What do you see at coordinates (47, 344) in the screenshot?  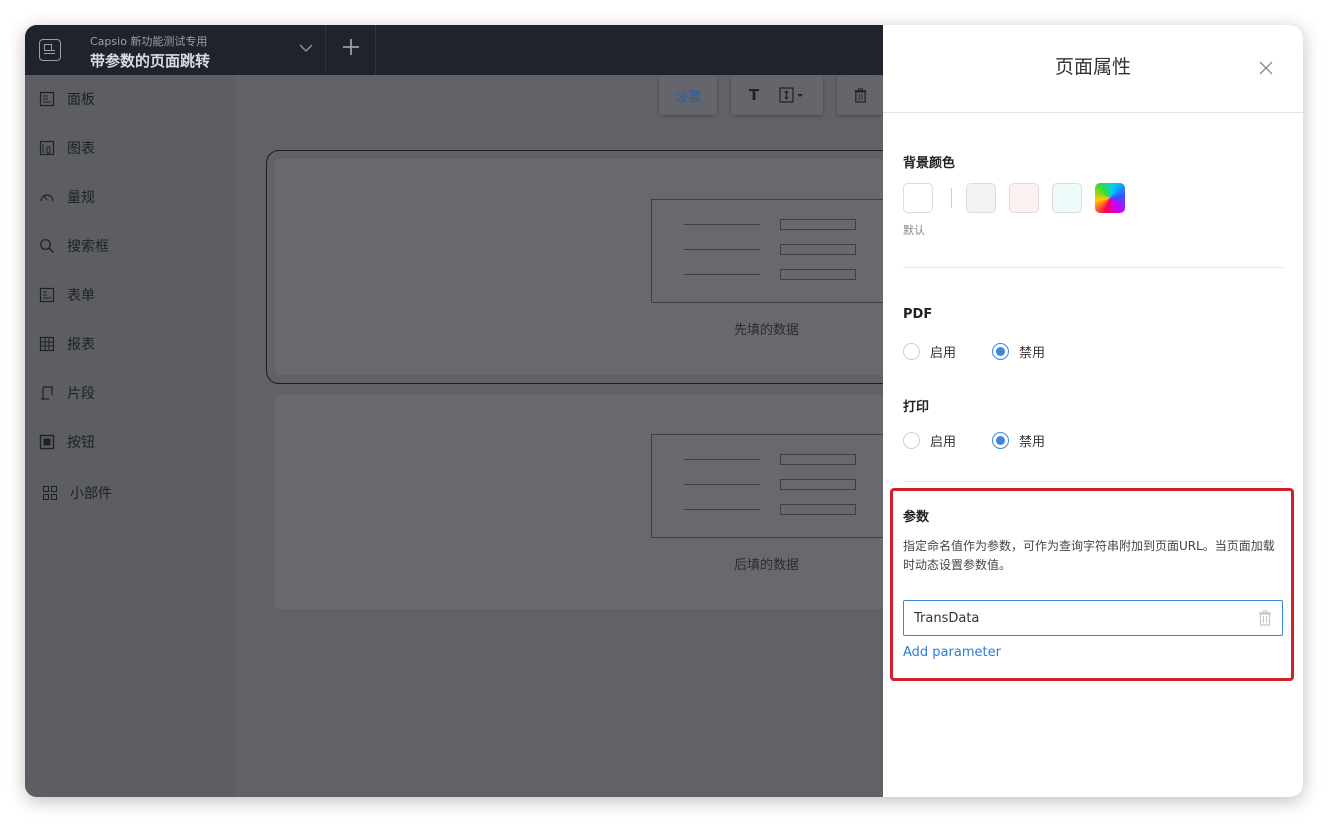 I see `grid-icon` at bounding box center [47, 344].